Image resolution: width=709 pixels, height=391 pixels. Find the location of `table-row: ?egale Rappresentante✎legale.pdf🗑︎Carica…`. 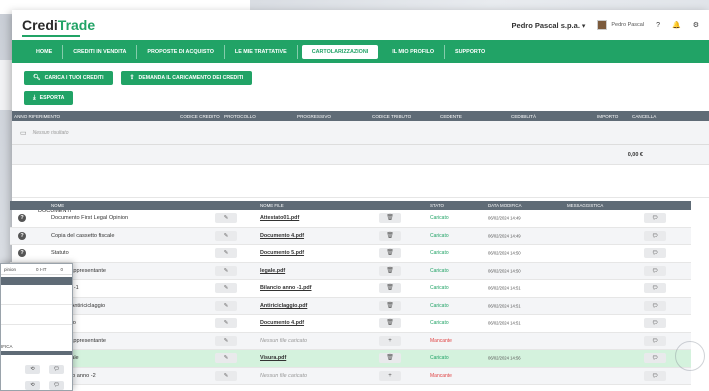

table-row: ?egale Rappresentante✎legale.pdf🗑︎Carica… is located at coordinates (350, 271).